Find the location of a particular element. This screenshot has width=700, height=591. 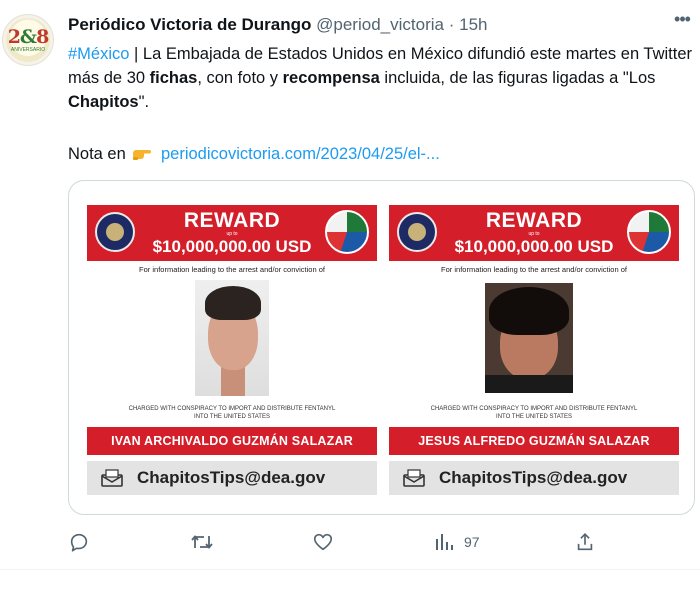

note-prefix: Nota en is located at coordinates (97, 154).